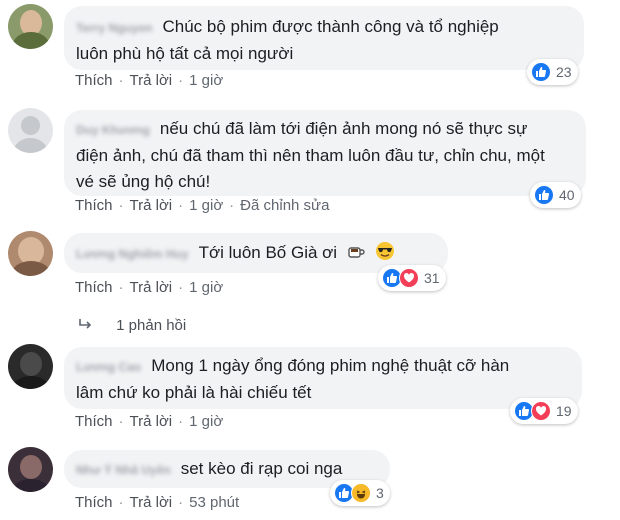  Describe the element at coordinates (114, 28) in the screenshot. I see `comment-author: Terry Nguyen` at that location.